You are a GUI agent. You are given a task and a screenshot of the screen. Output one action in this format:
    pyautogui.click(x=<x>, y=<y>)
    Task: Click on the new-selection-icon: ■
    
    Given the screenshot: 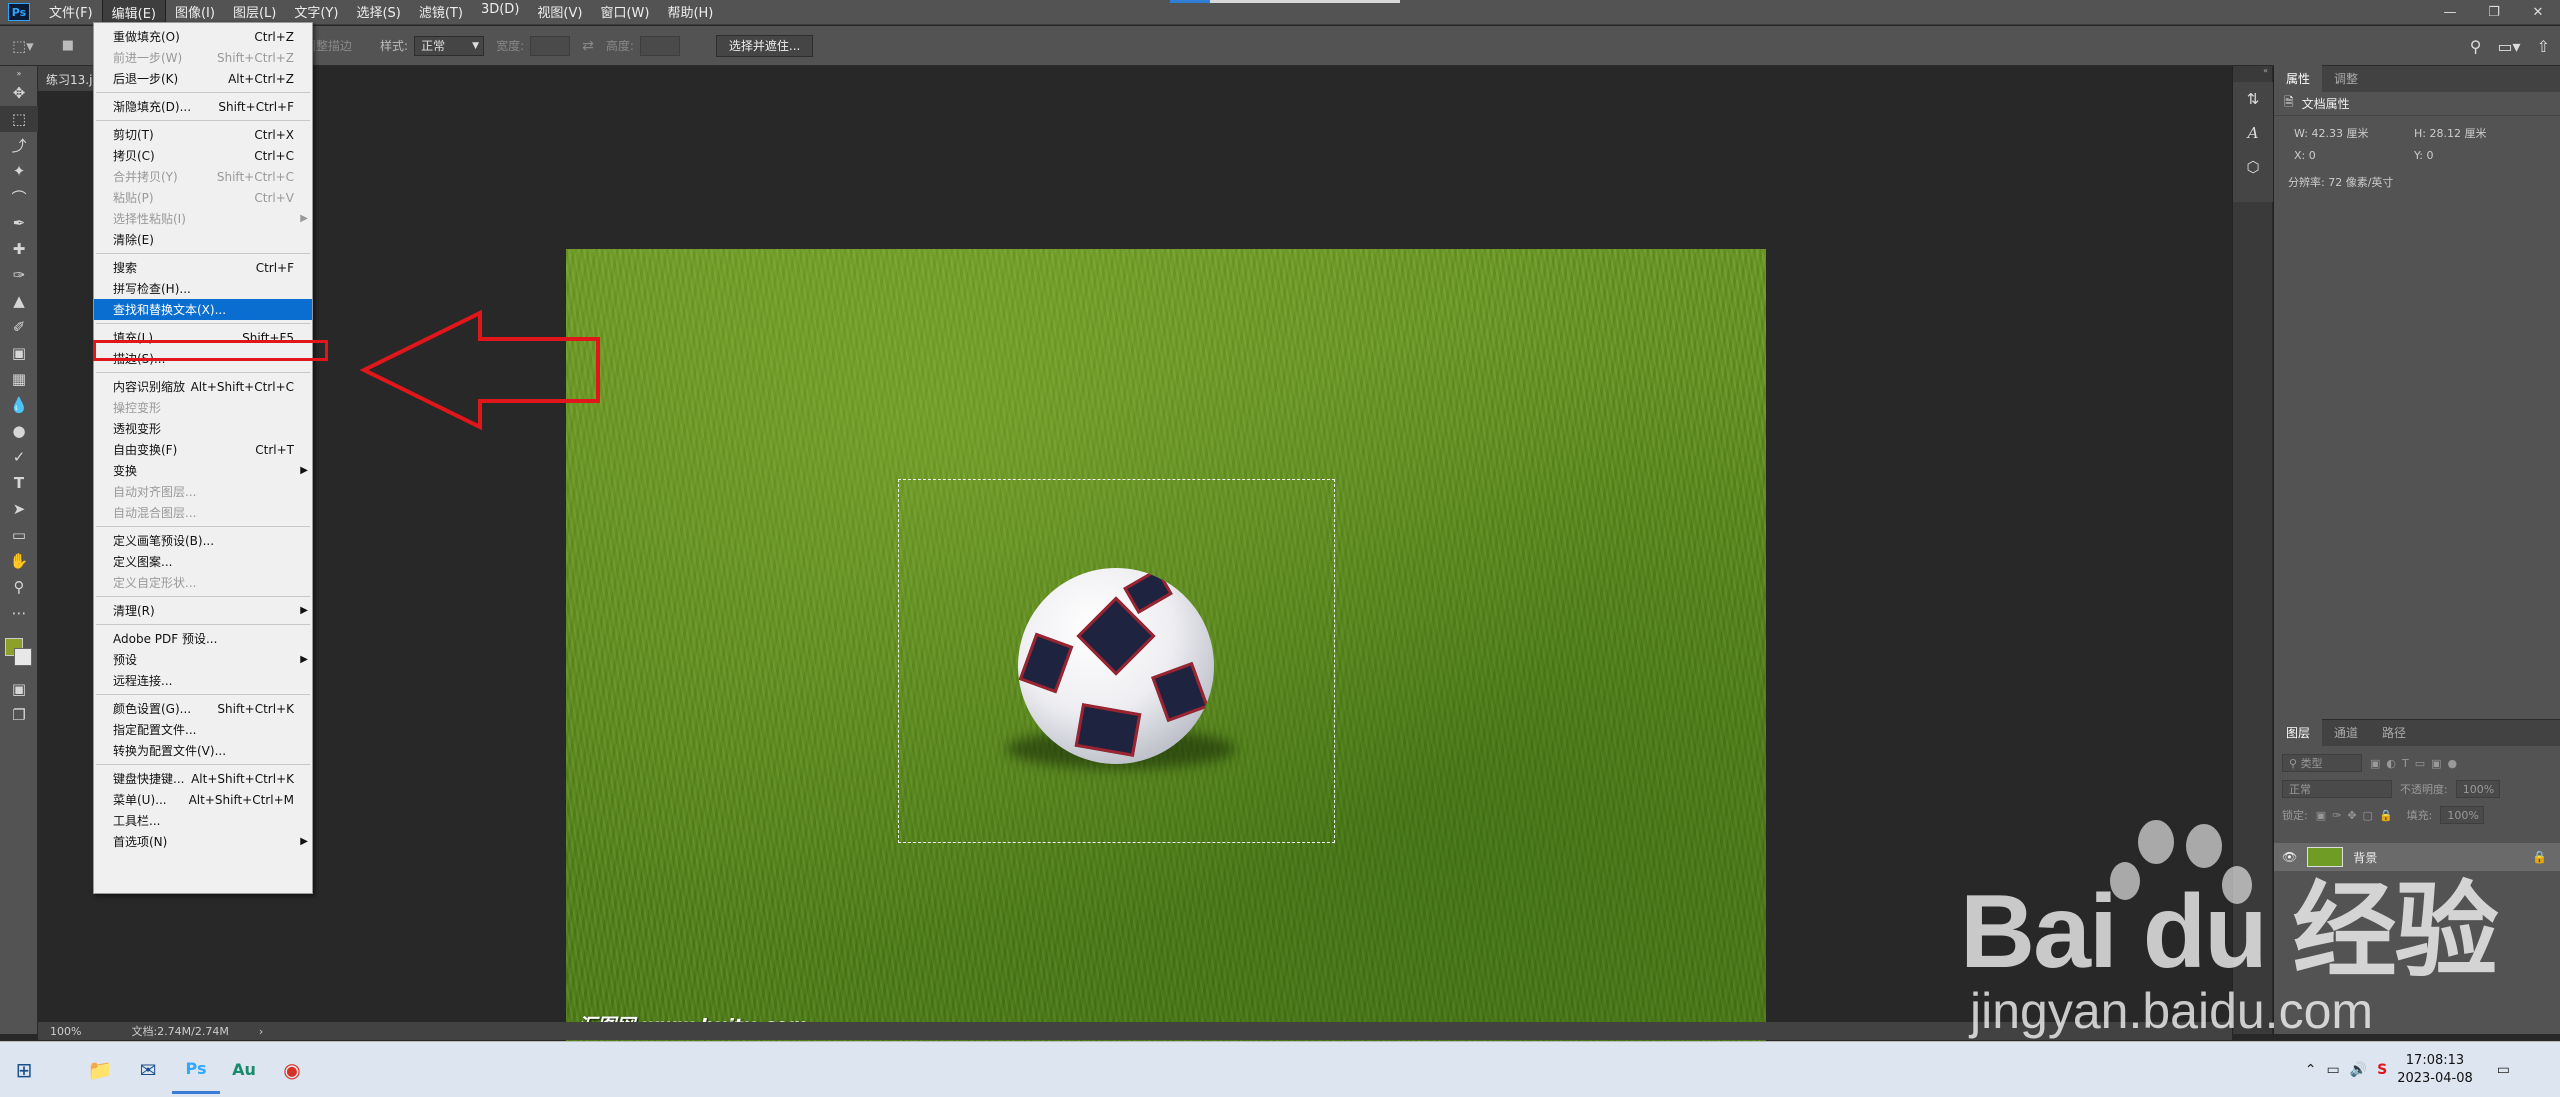 What is the action you would take?
    pyautogui.click(x=68, y=45)
    